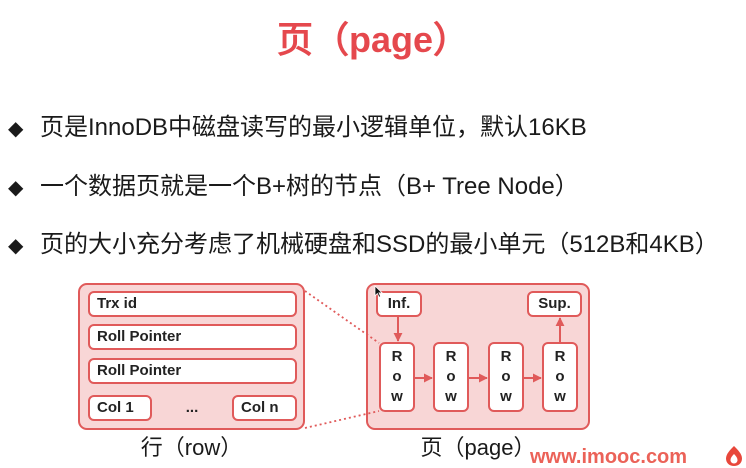  What do you see at coordinates (373, 39) in the screenshot?
I see `slide-title: 页（page）` at bounding box center [373, 39].